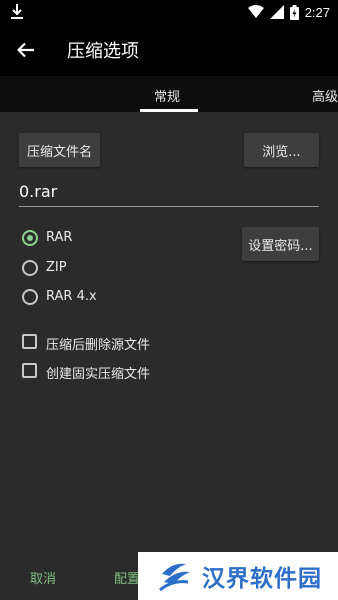 The image size is (338, 600). I want to click on battery-icon, so click(294, 12).